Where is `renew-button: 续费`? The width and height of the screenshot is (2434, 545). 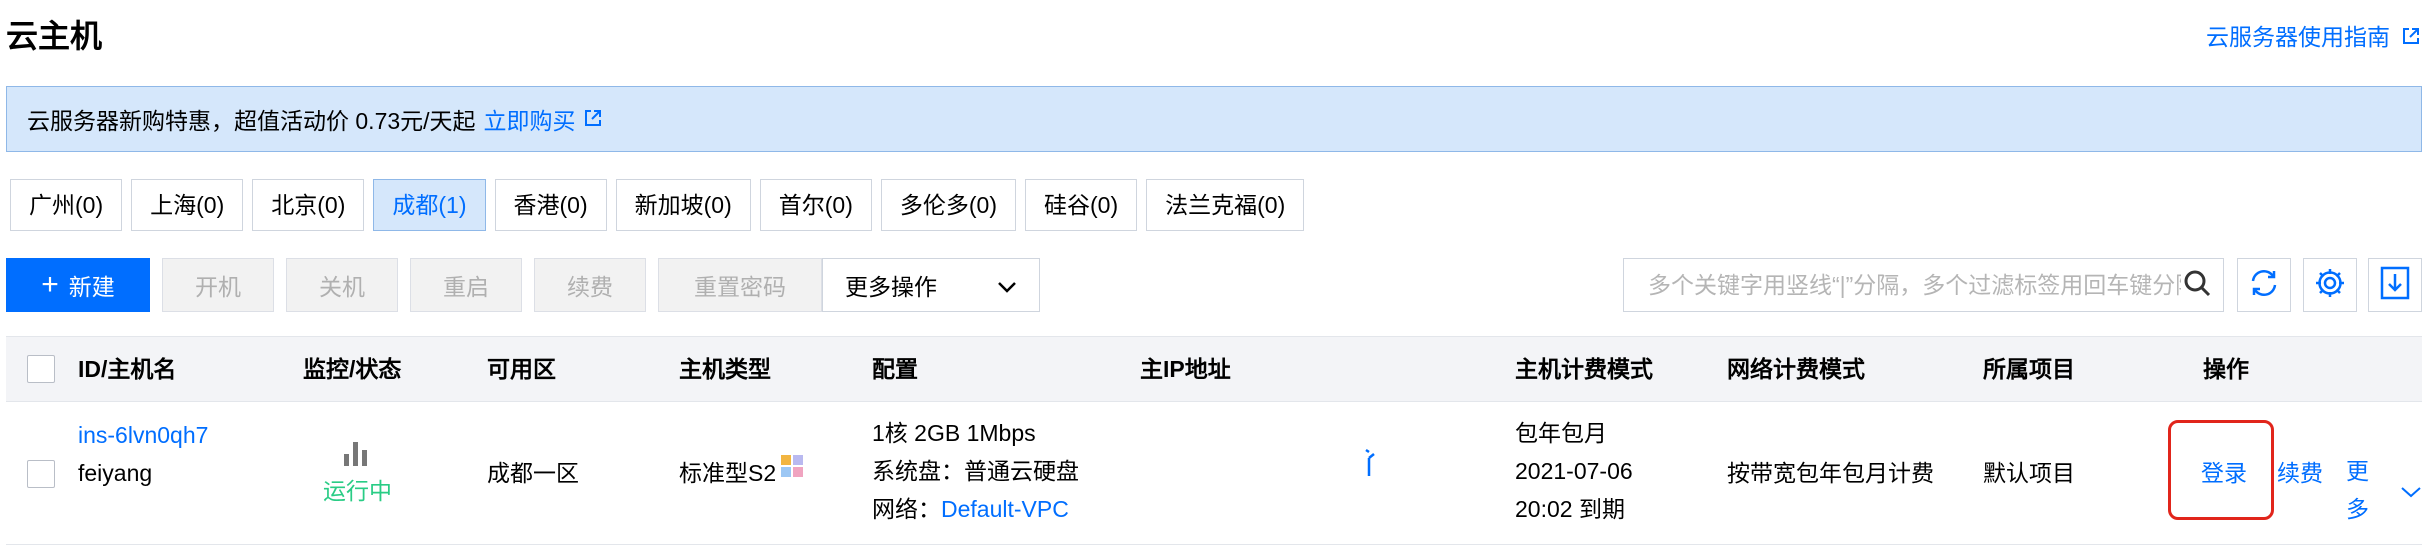
renew-button: 续费 is located at coordinates (590, 285).